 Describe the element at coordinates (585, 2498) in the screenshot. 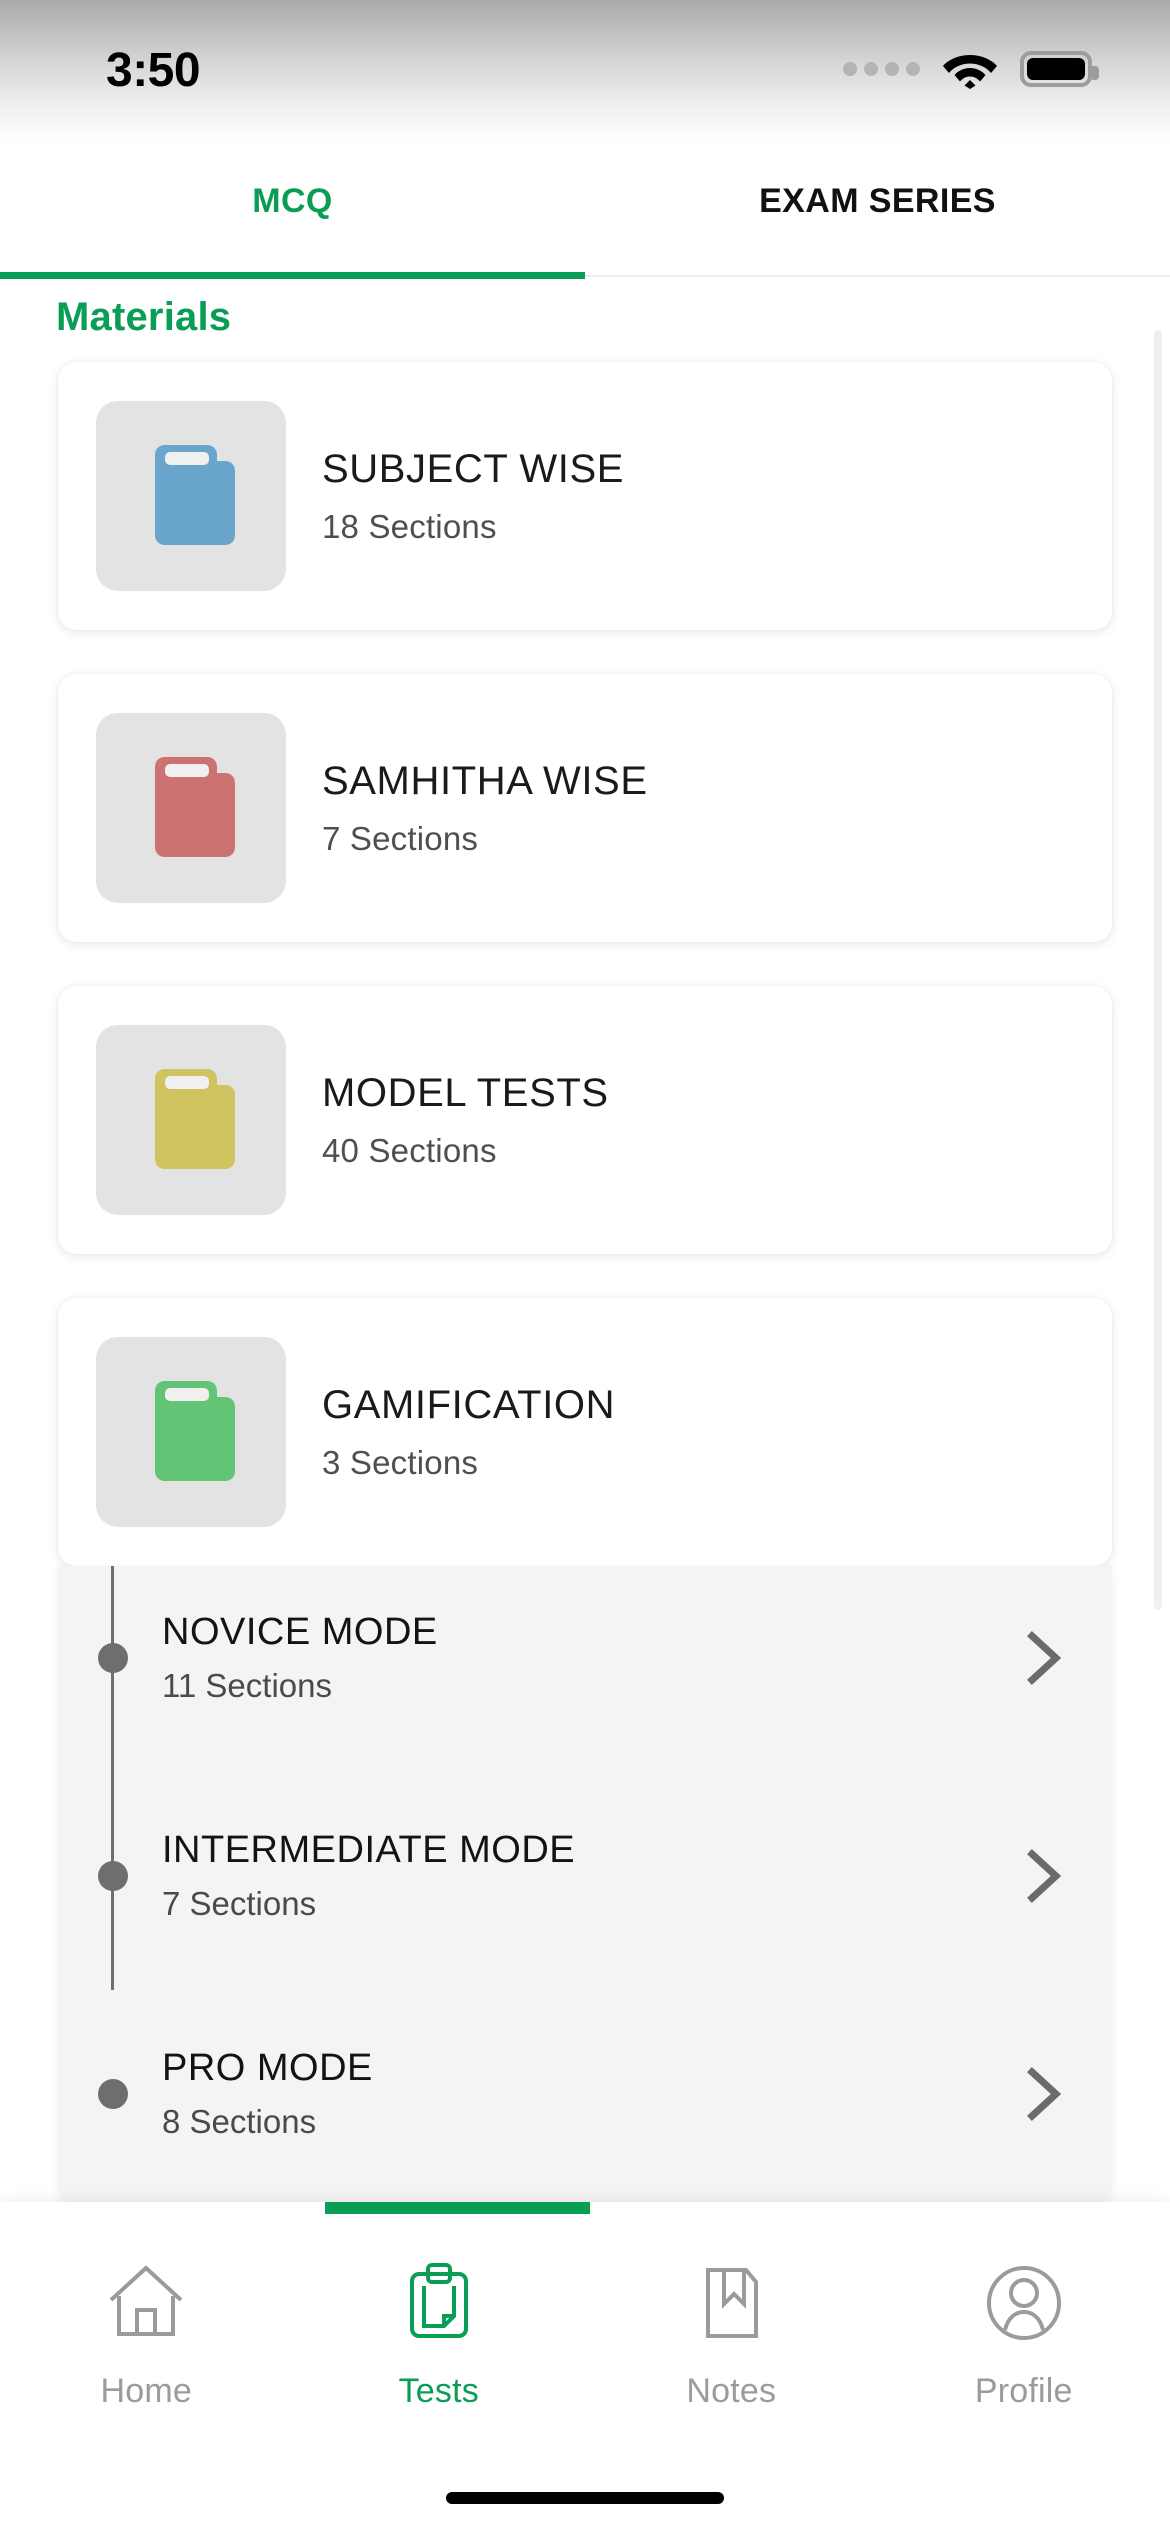

I see `home-indicator-bar` at that location.